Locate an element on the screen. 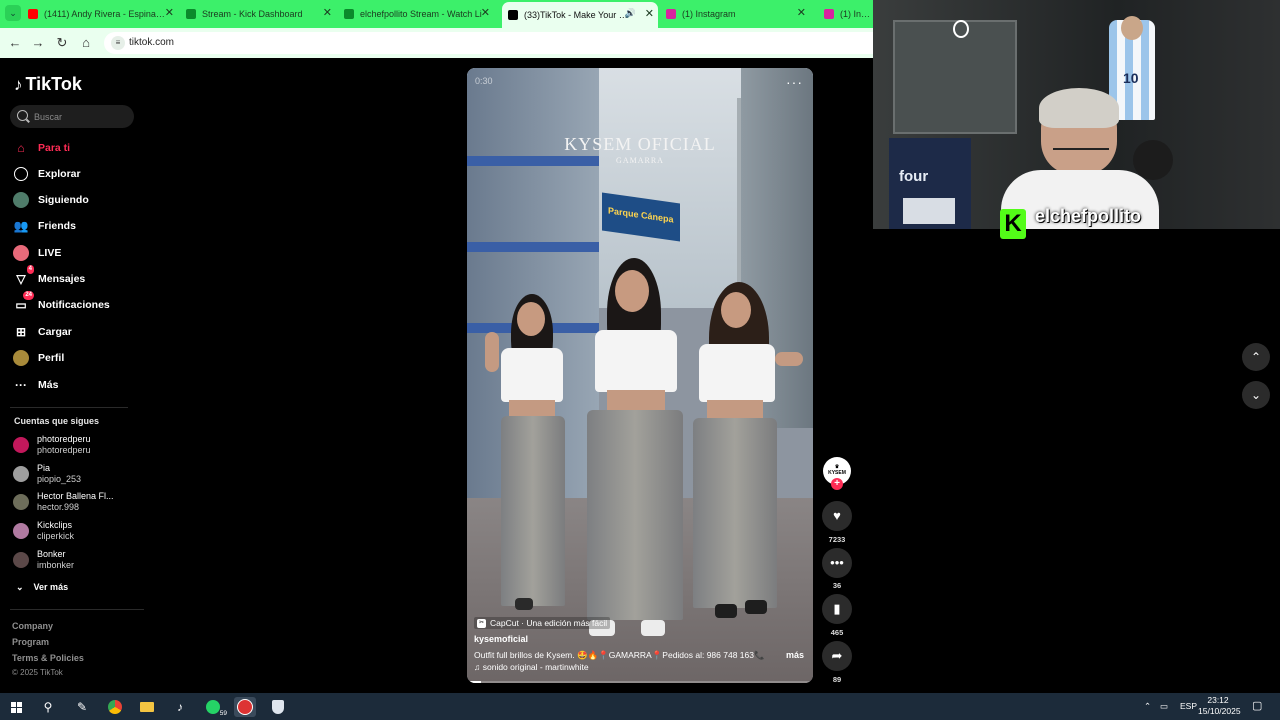 The image size is (1280, 720). video-progress-bar is located at coordinates (640, 682).